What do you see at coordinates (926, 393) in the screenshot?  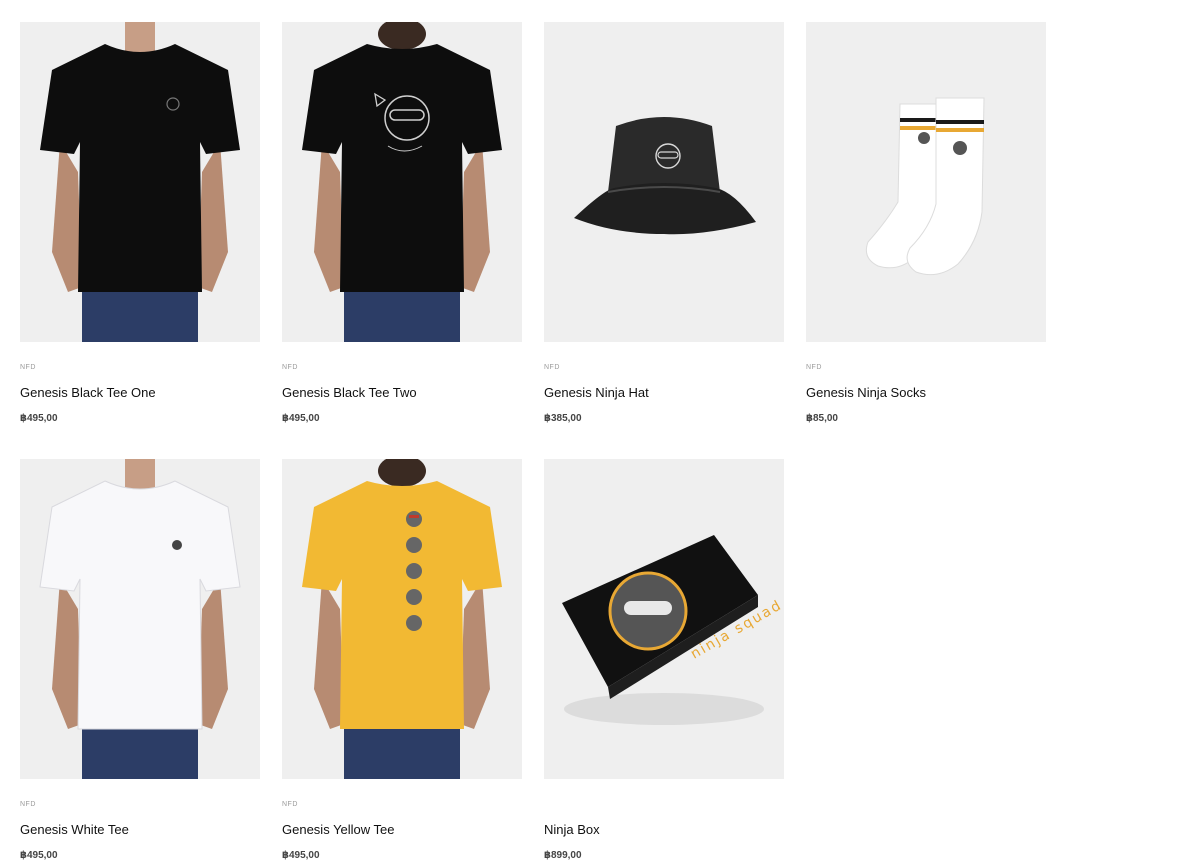 I see `product-title: Genesis Ninja Socks` at bounding box center [926, 393].